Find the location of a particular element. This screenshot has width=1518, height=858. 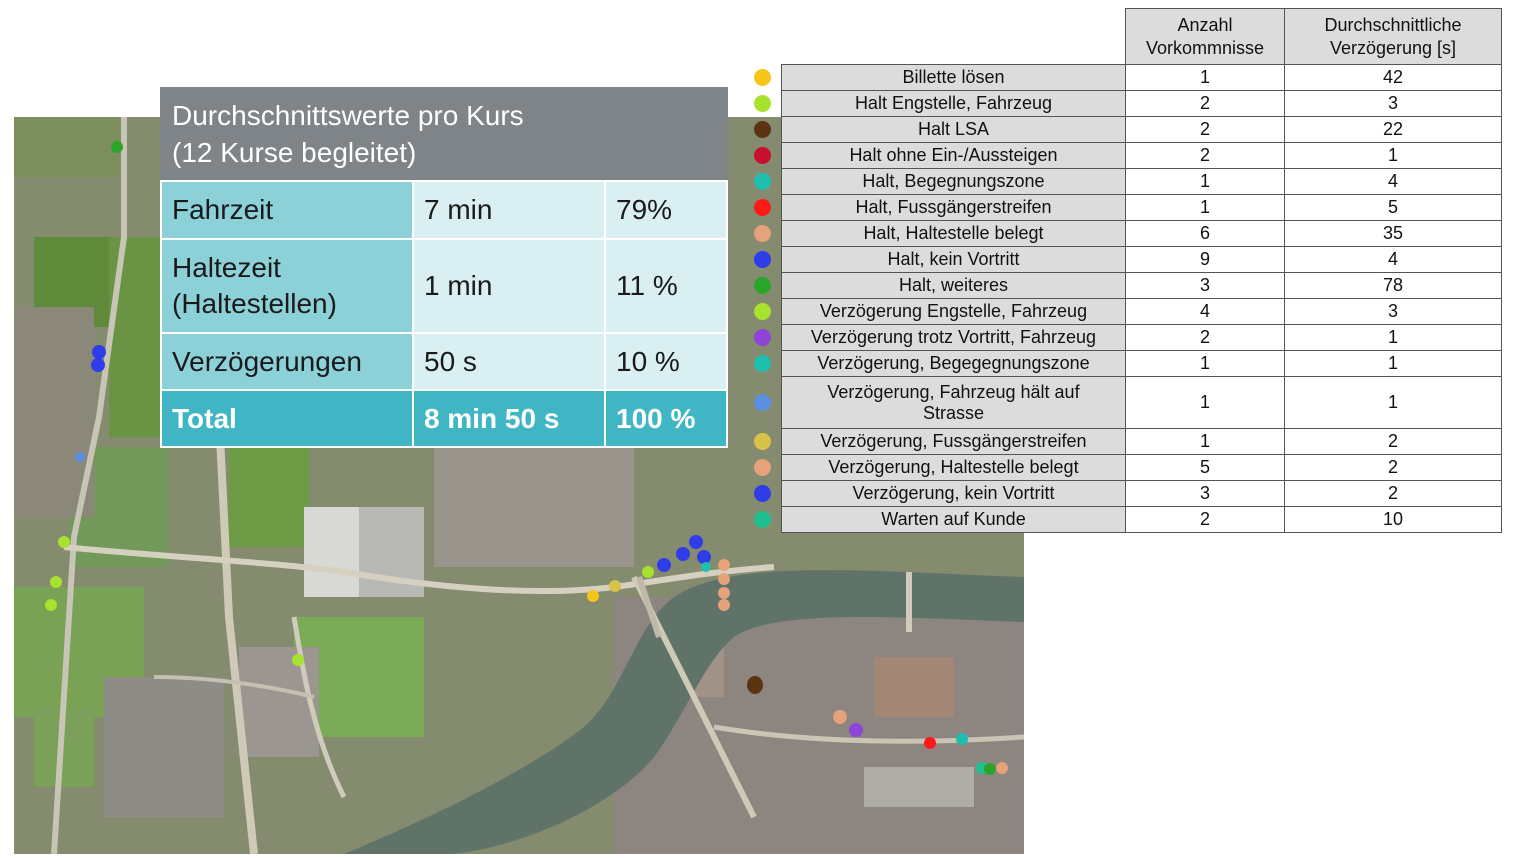

incident-delay: 22 is located at coordinates (1393, 129).